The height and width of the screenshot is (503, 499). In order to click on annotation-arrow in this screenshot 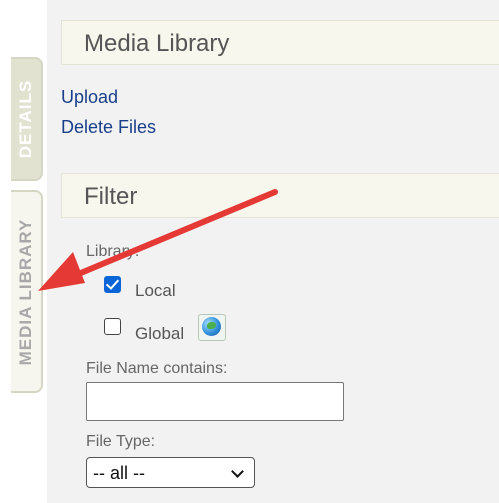, I will do `click(158, 240)`.